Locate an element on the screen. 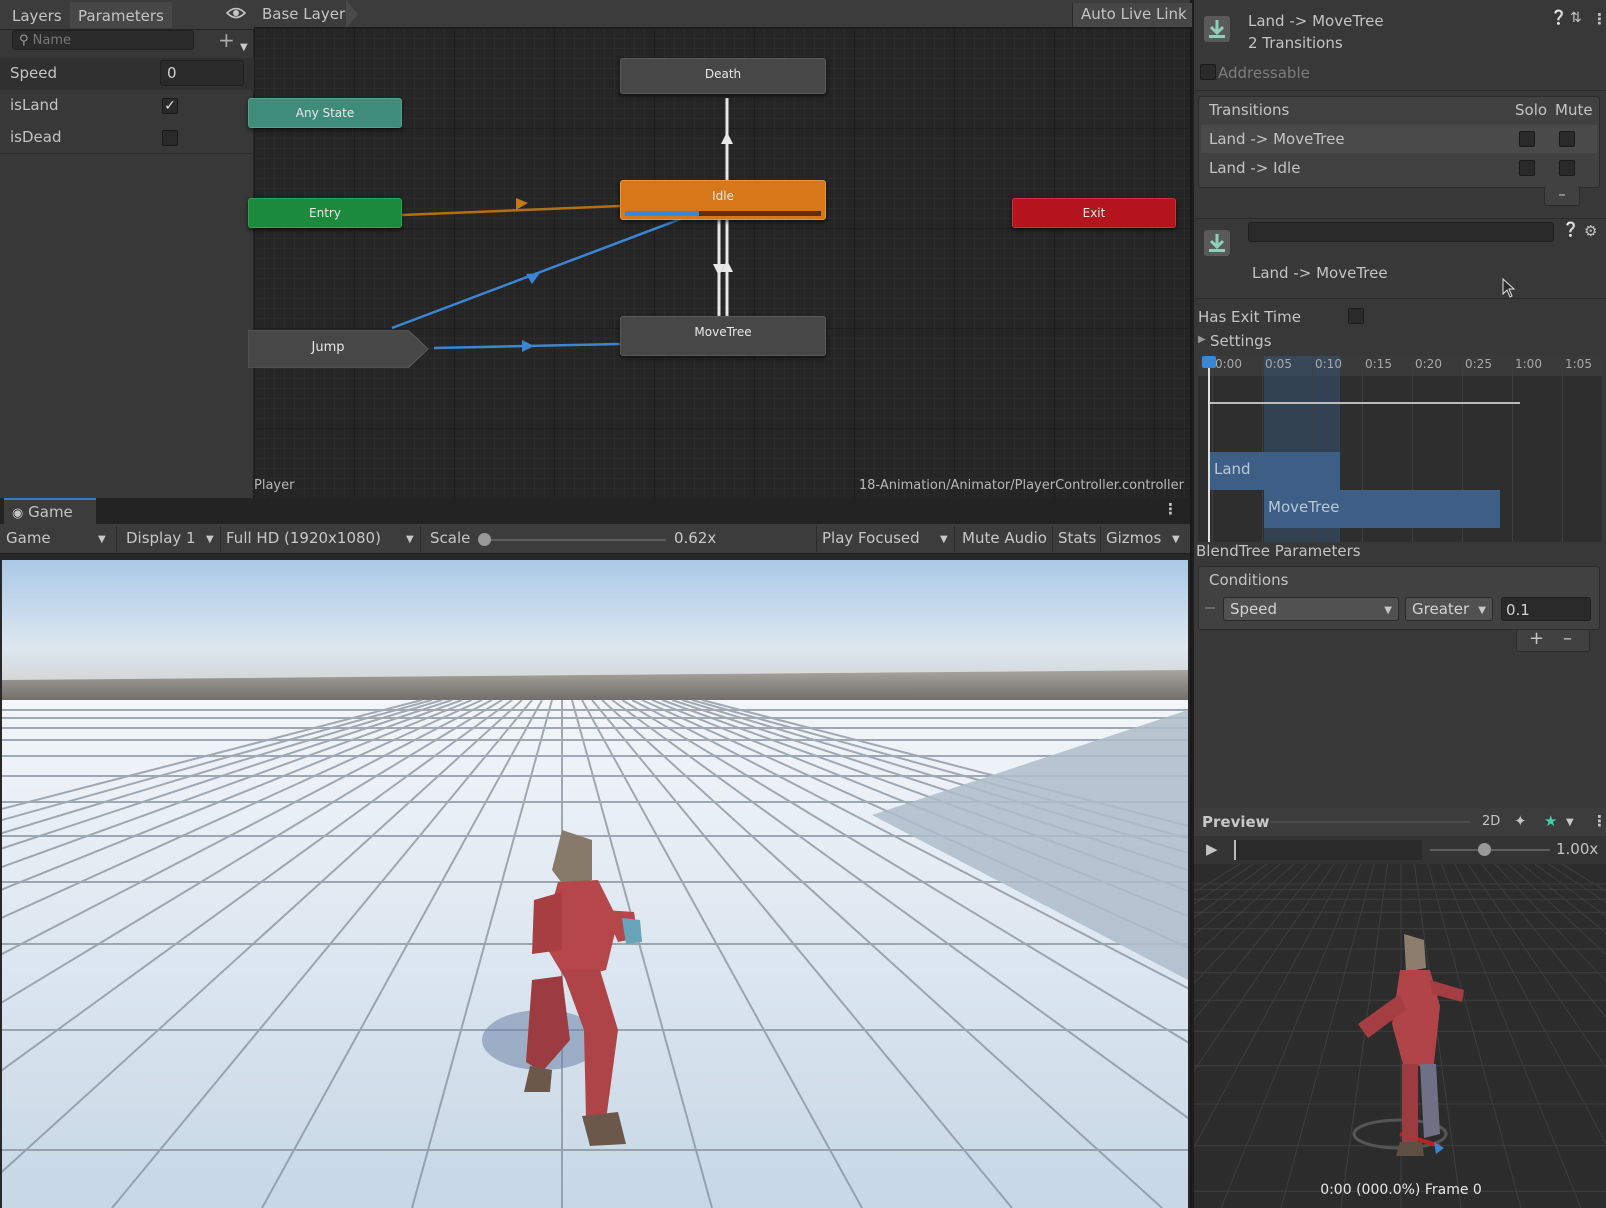 This screenshot has height=1208, width=1606. remove-transition-button: – is located at coordinates (1562, 196).